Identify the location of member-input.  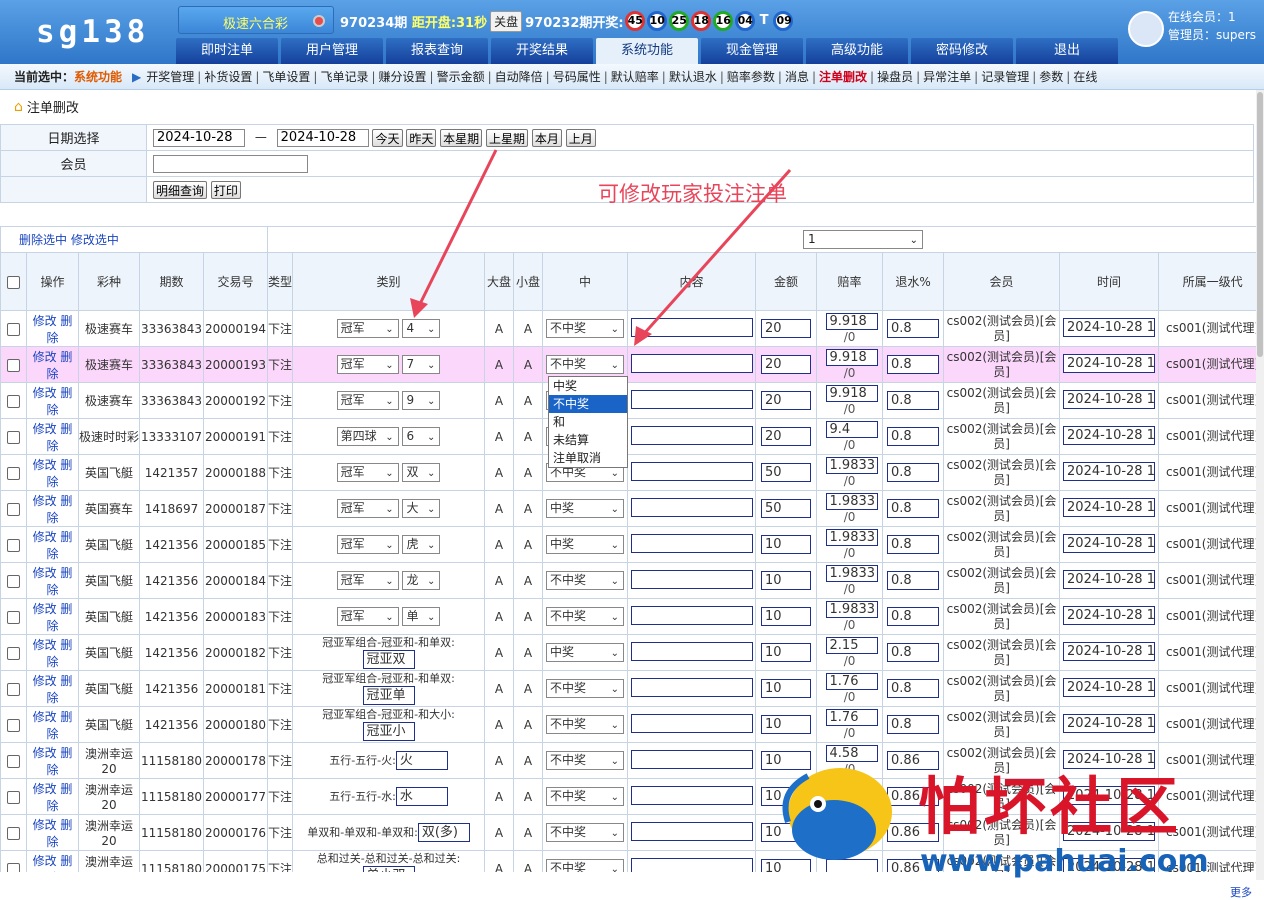
(230, 164).